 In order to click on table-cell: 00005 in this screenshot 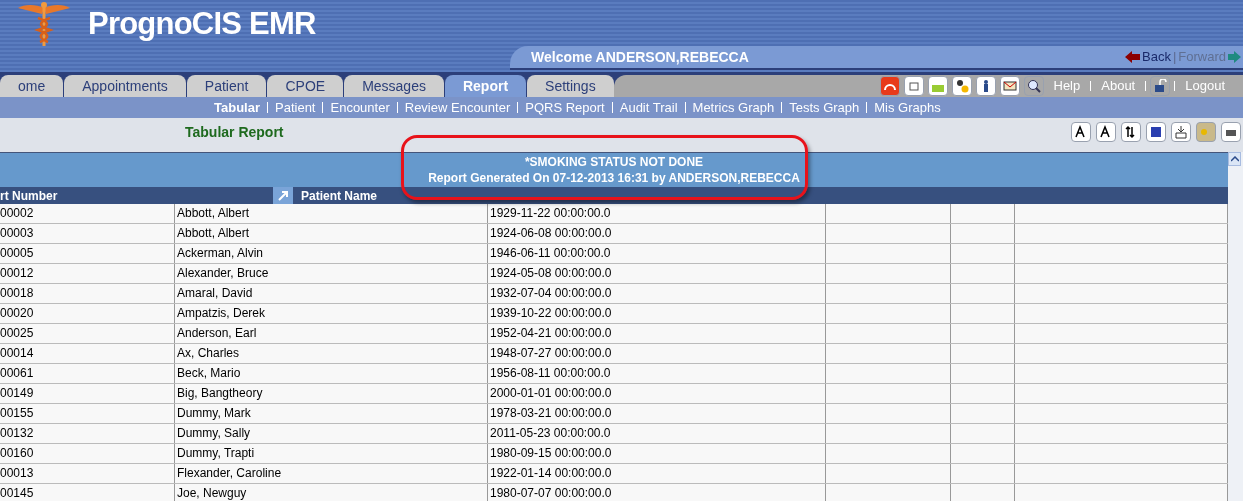, I will do `click(87, 253)`.